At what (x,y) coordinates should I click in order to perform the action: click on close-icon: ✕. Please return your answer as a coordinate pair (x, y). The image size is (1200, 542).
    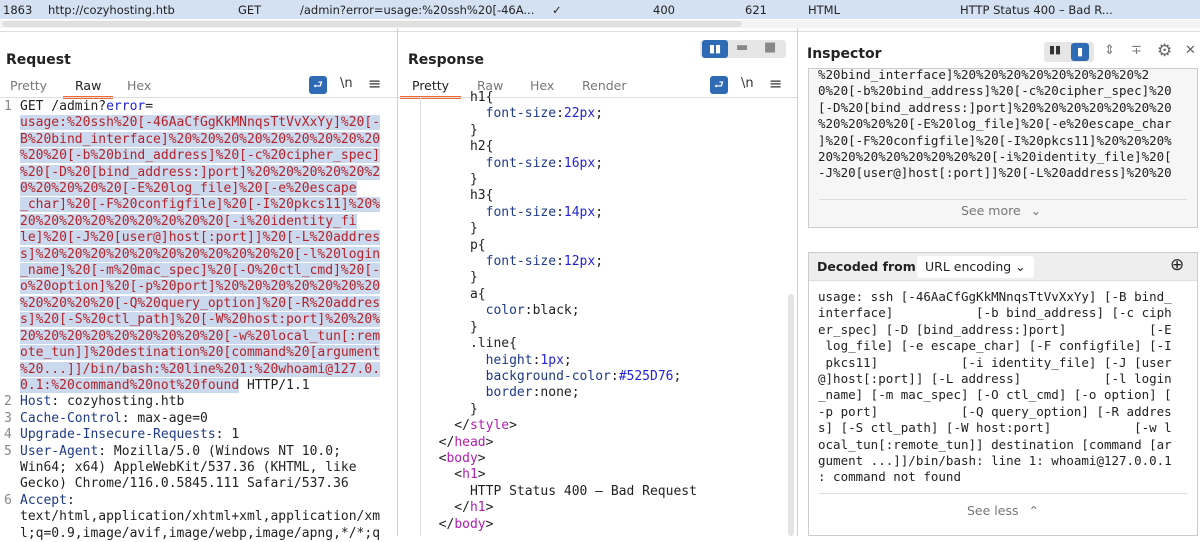
    Looking at the image, I should click on (1190, 50).